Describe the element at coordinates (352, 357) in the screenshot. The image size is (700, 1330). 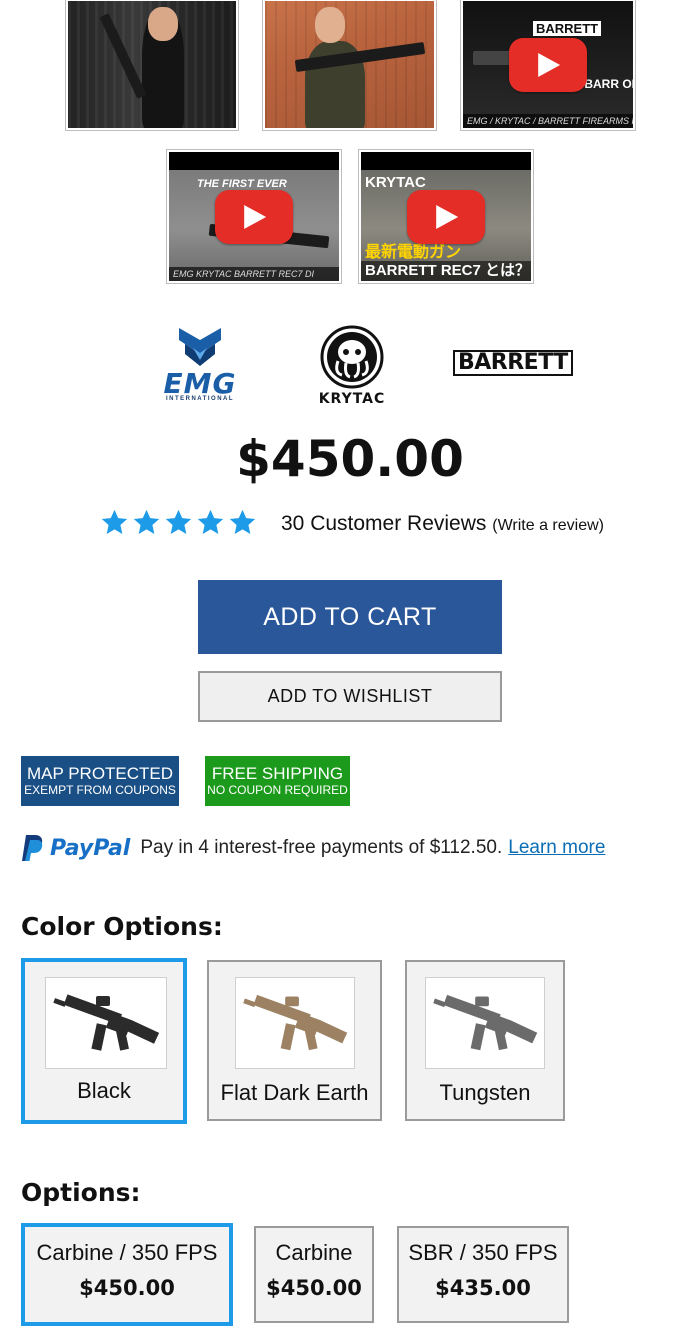
I see `krytac-octopus-icon` at that location.